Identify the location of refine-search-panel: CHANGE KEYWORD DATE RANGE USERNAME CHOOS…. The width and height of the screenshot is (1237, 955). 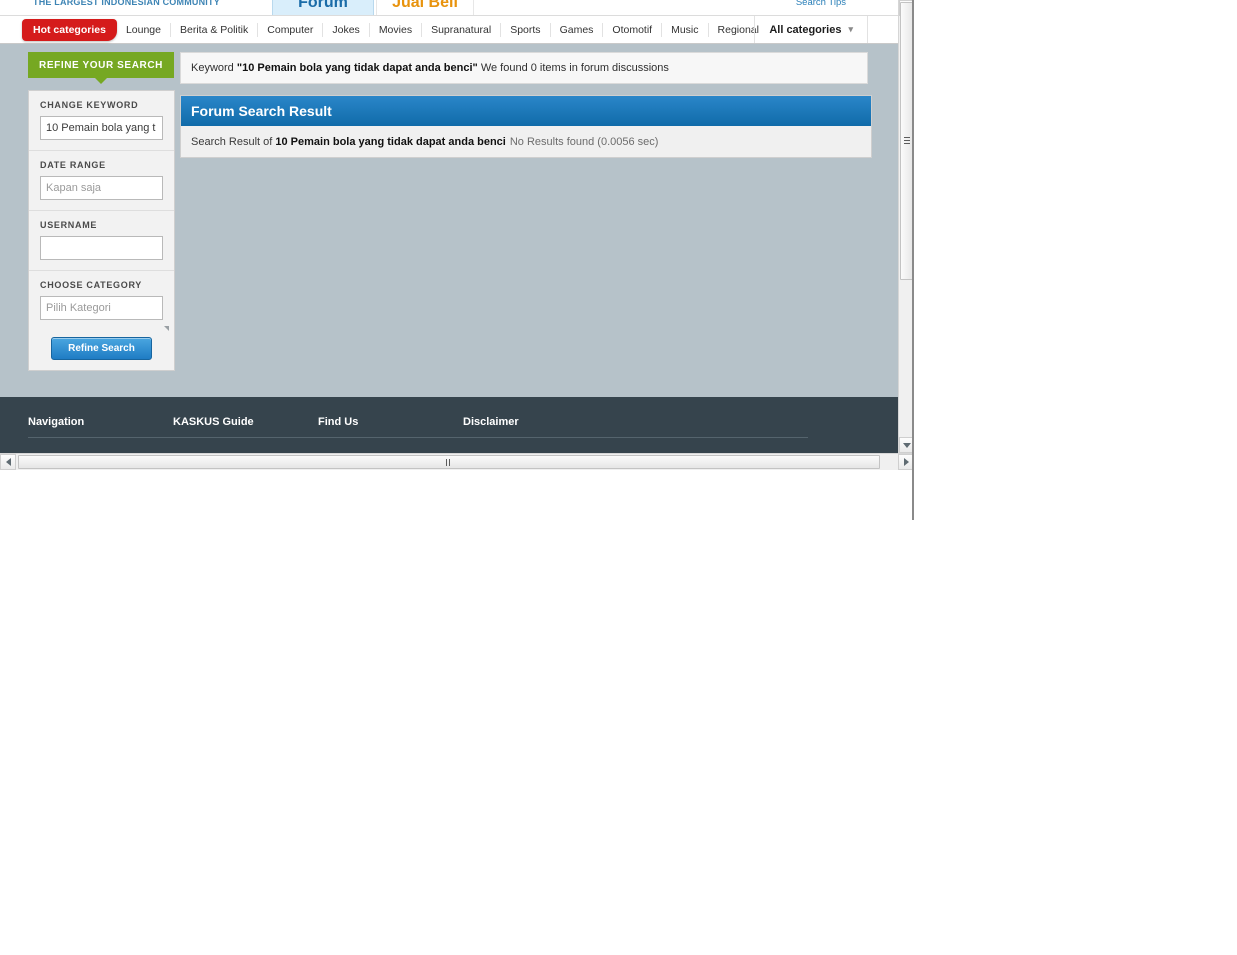
(101, 230).